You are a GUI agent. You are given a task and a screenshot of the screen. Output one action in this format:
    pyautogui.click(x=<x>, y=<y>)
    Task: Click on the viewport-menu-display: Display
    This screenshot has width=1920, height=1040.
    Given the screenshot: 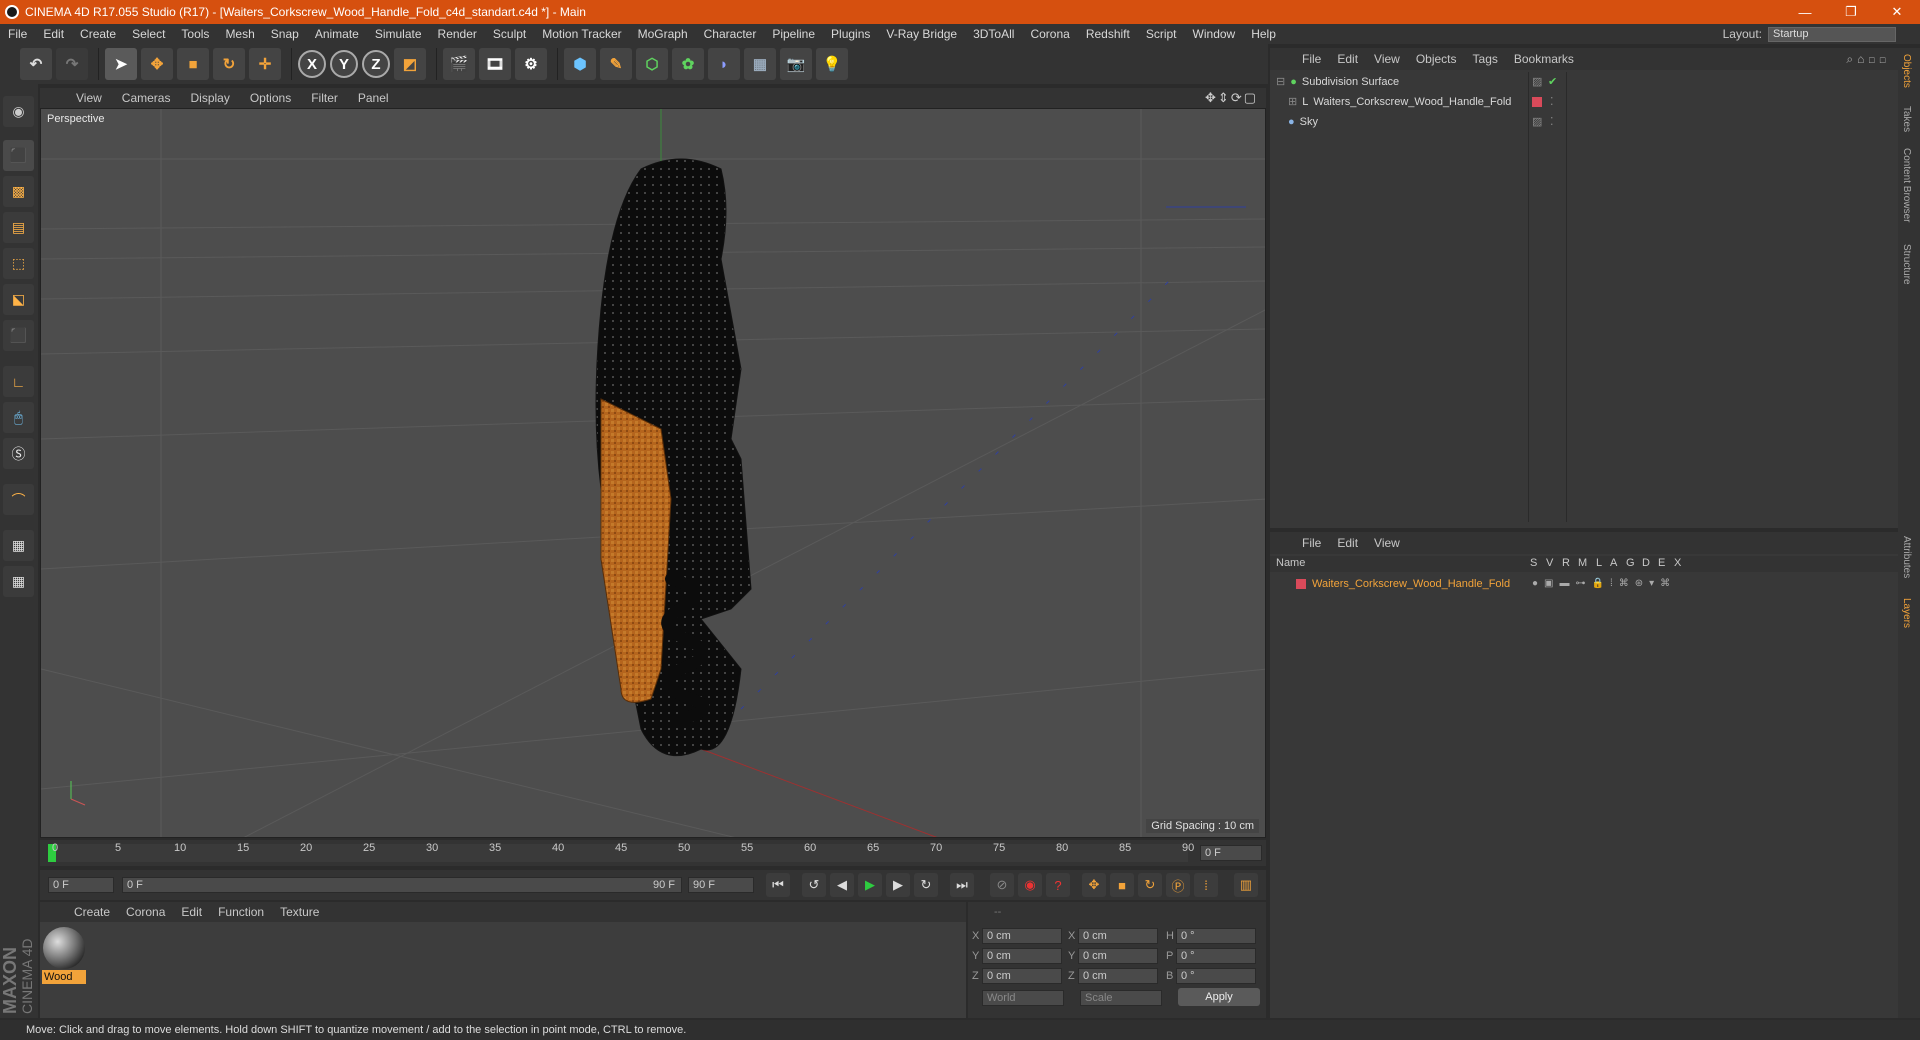 What is the action you would take?
    pyautogui.click(x=209, y=98)
    